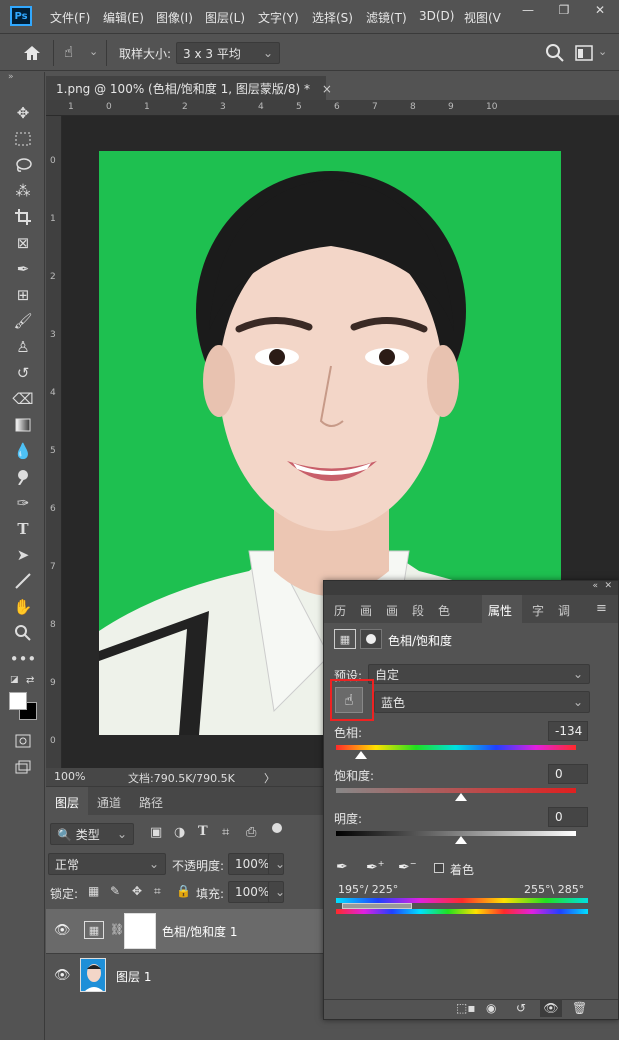  Describe the element at coordinates (568, 817) in the screenshot. I see `lightness-input: 0` at that location.